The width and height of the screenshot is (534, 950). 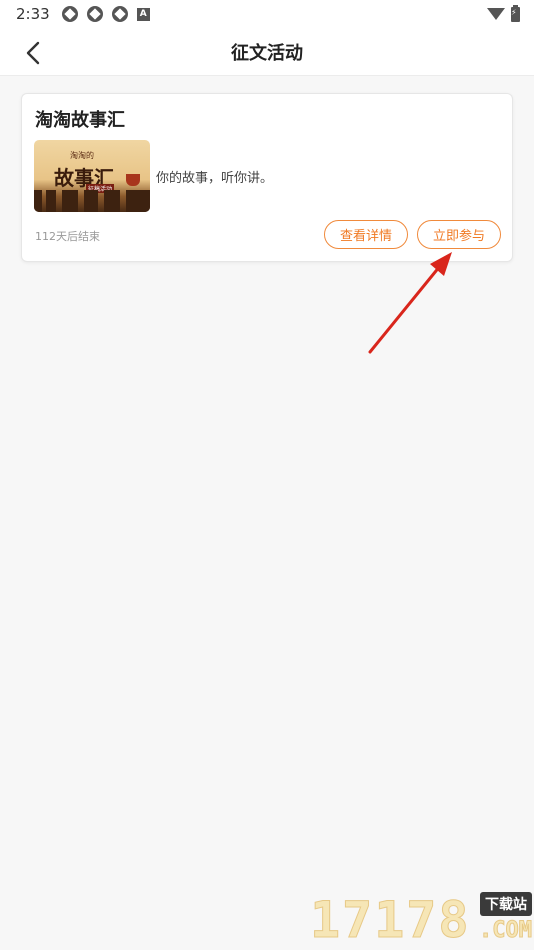 I want to click on app-header: 征文活动, so click(x=267, y=52).